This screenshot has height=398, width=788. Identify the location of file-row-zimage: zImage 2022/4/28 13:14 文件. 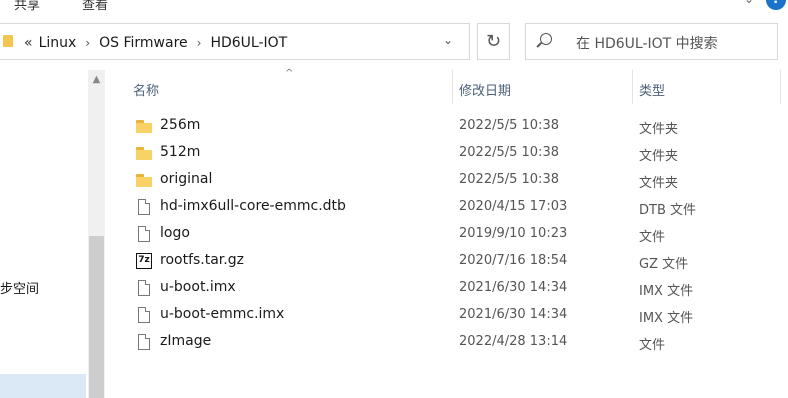
(446, 342).